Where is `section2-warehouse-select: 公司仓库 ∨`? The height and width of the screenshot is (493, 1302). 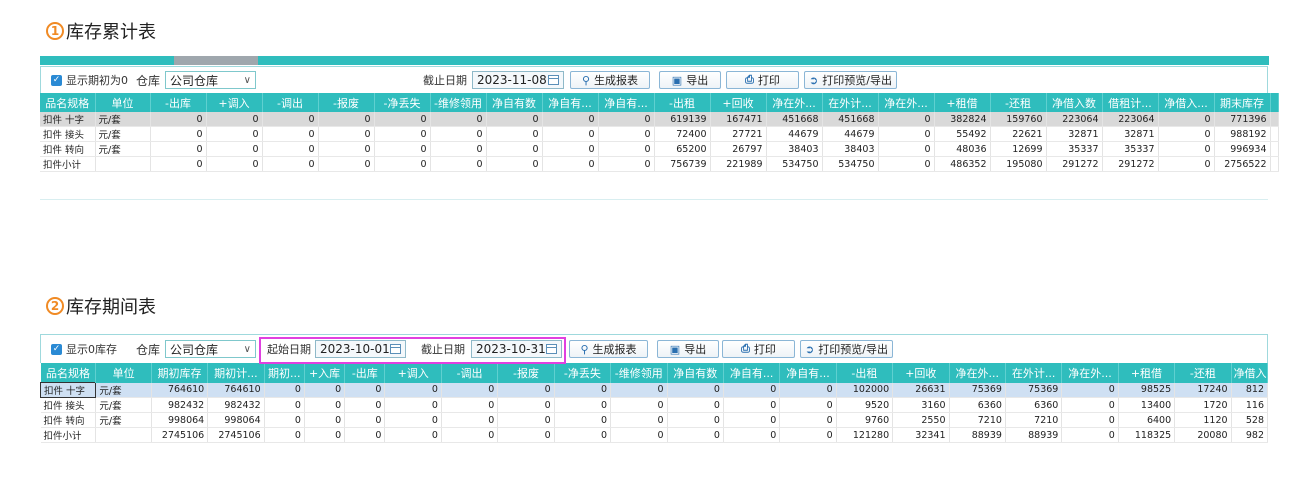 section2-warehouse-select: 公司仓库 ∨ is located at coordinates (210, 349).